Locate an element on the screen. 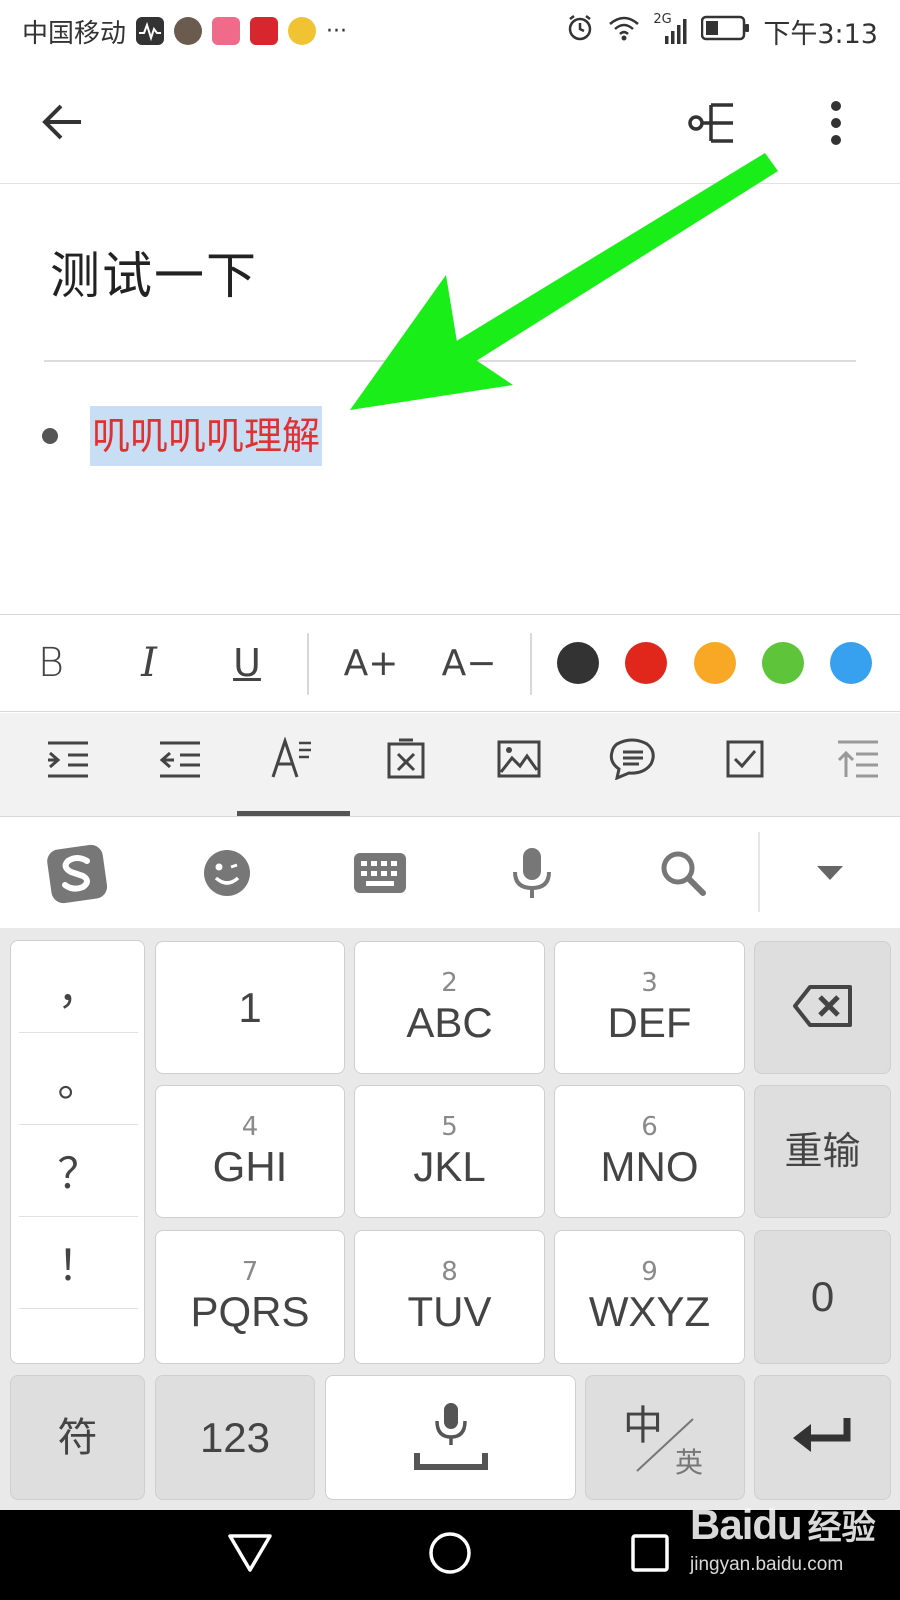 Image resolution: width=900 pixels, height=1600 pixels. format-toolbar: B I U A+ A− is located at coordinates (450, 663).